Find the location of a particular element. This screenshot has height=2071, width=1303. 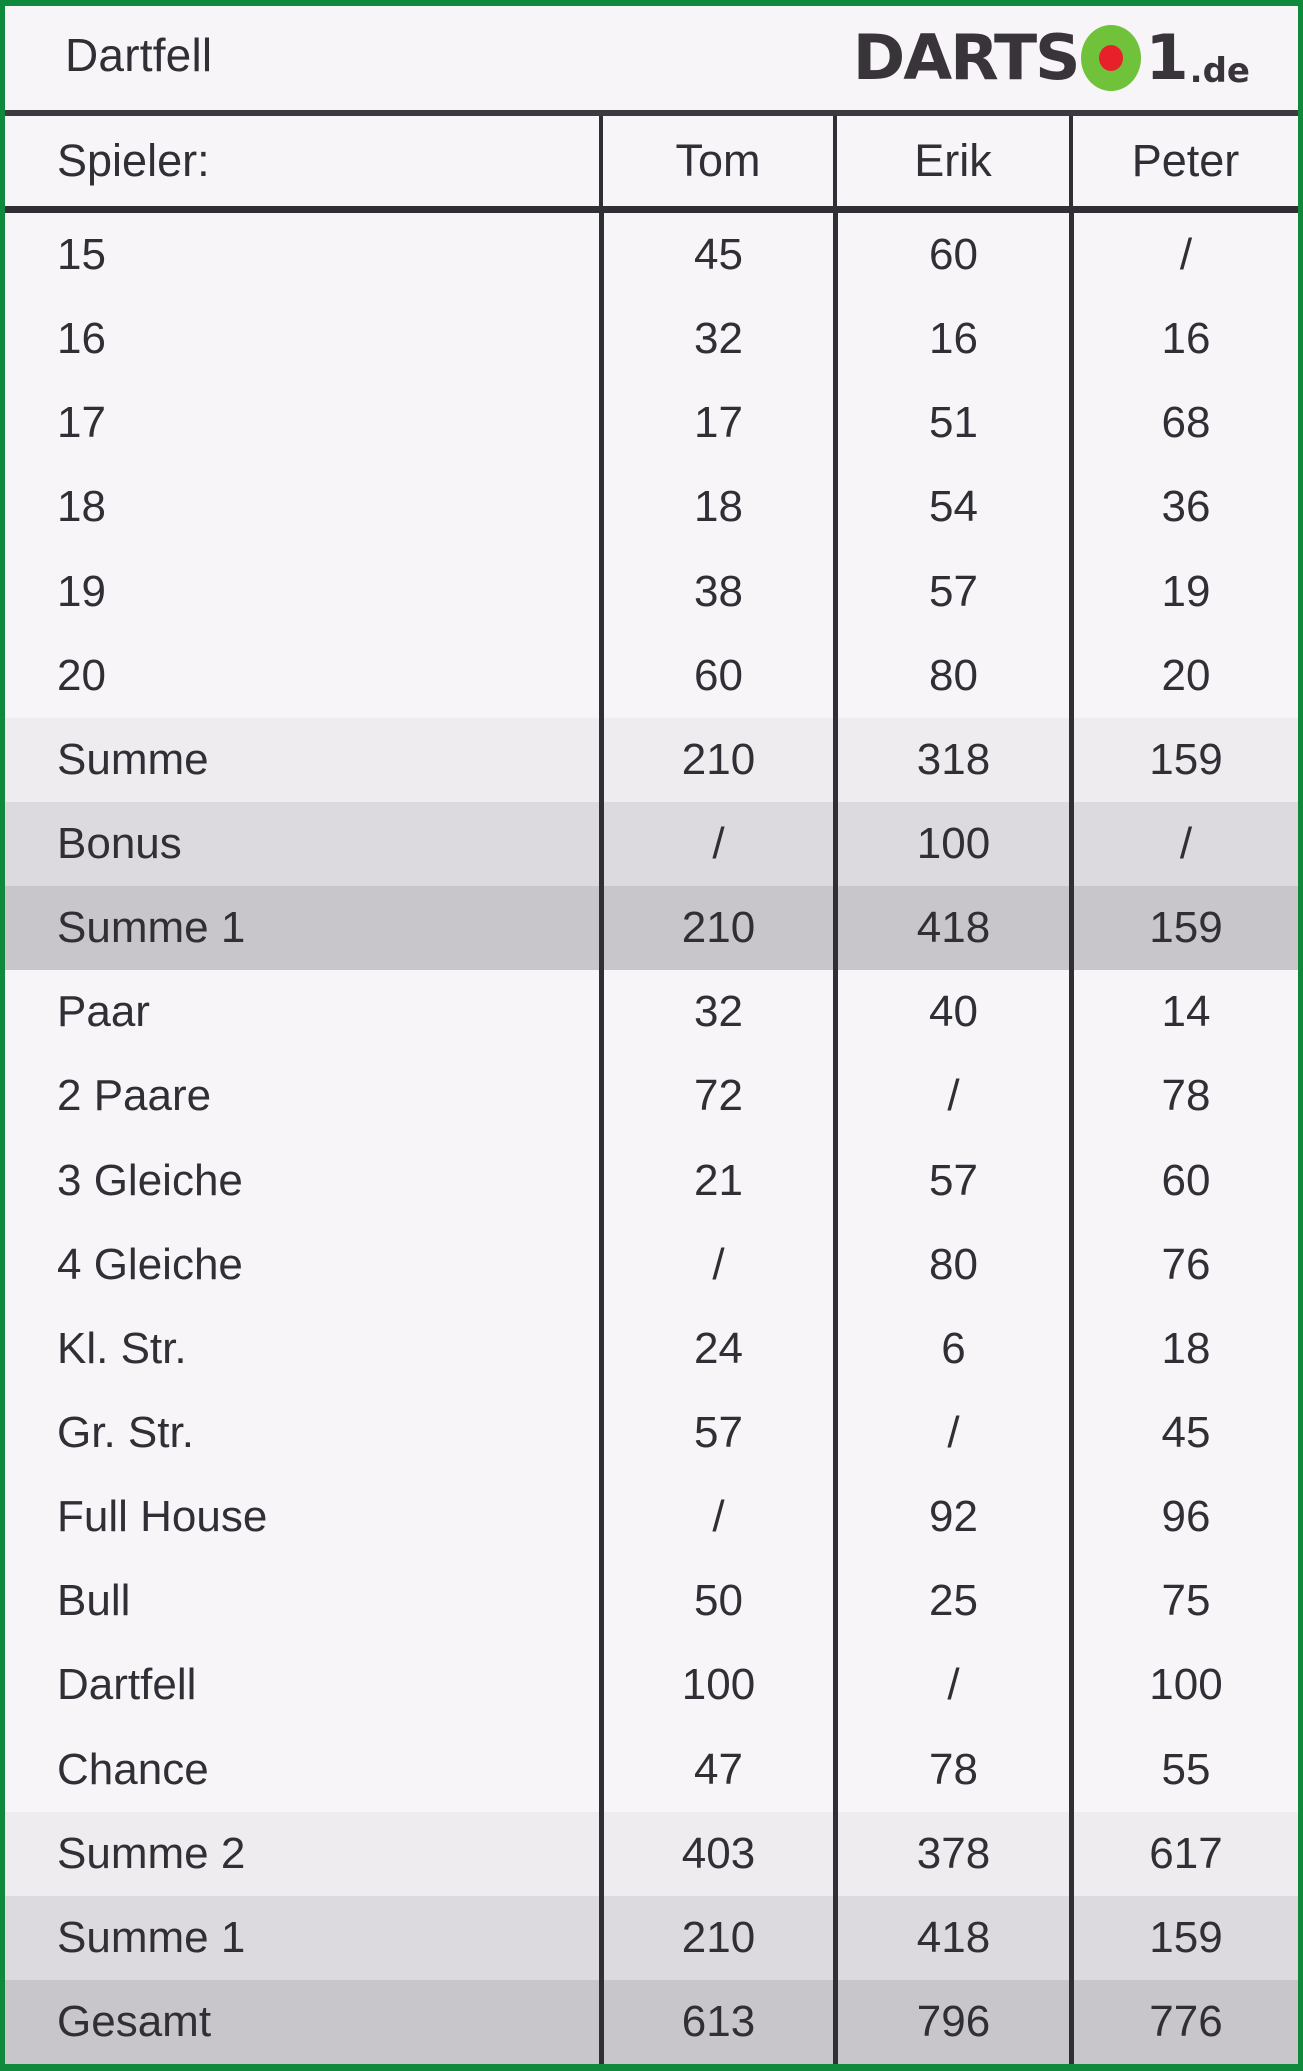

score-cell: 19 is located at coordinates (1183, 591).